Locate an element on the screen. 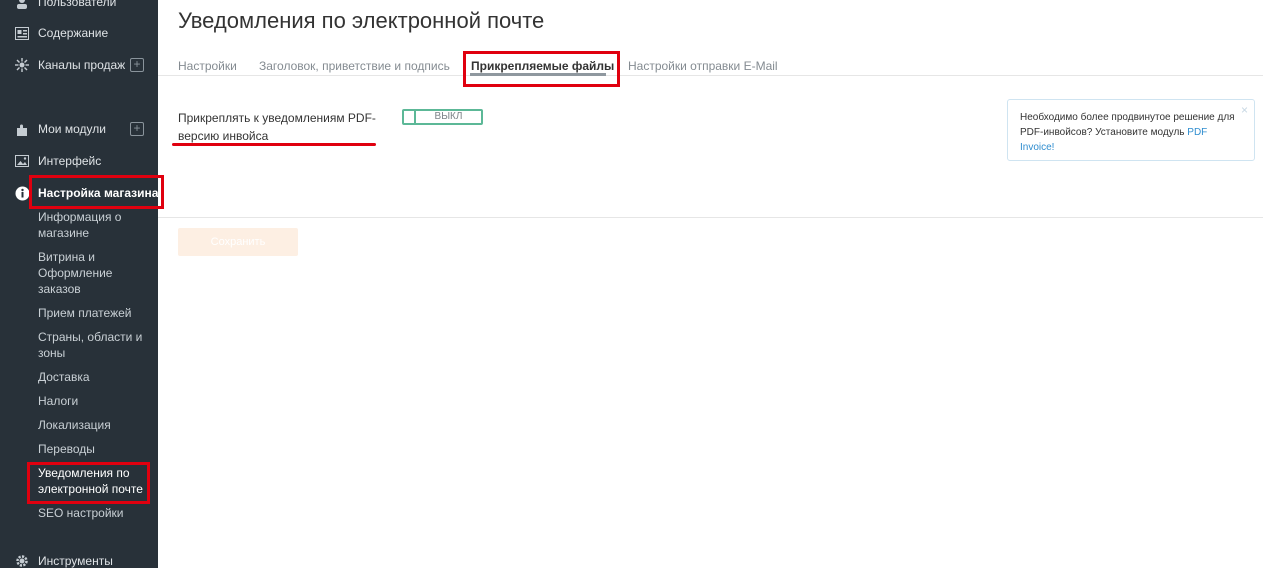  sidebar-item-label: Каналы продаж is located at coordinates (82, 65).